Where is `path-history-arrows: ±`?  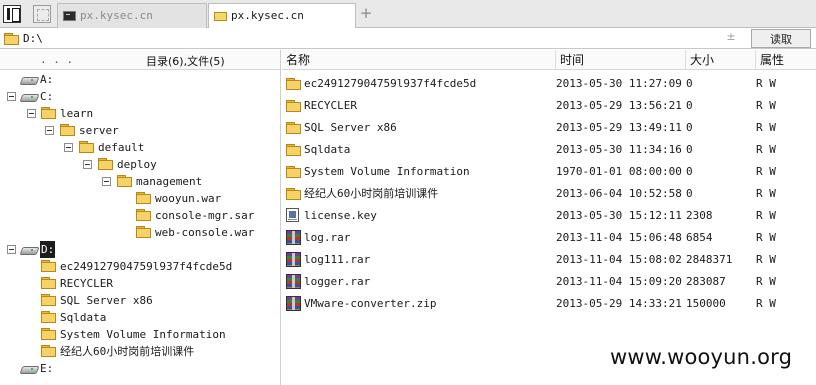 path-history-arrows: ± is located at coordinates (731, 38).